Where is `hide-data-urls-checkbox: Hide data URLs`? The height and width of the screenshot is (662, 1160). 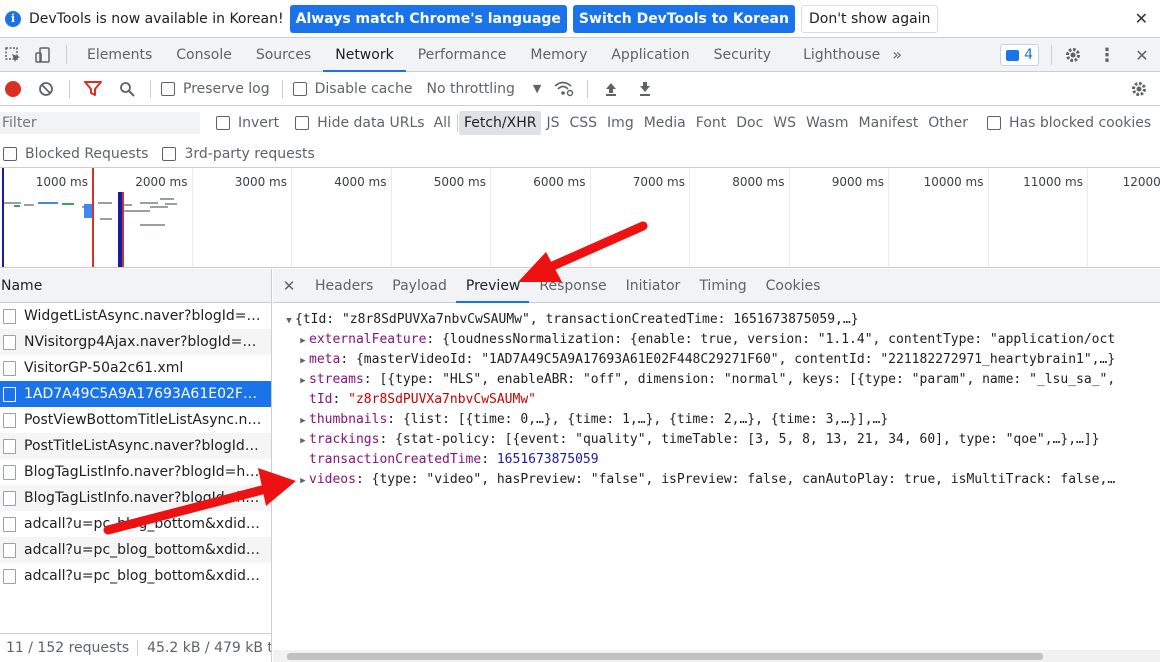 hide-data-urls-checkbox: Hide data URLs is located at coordinates (360, 123).